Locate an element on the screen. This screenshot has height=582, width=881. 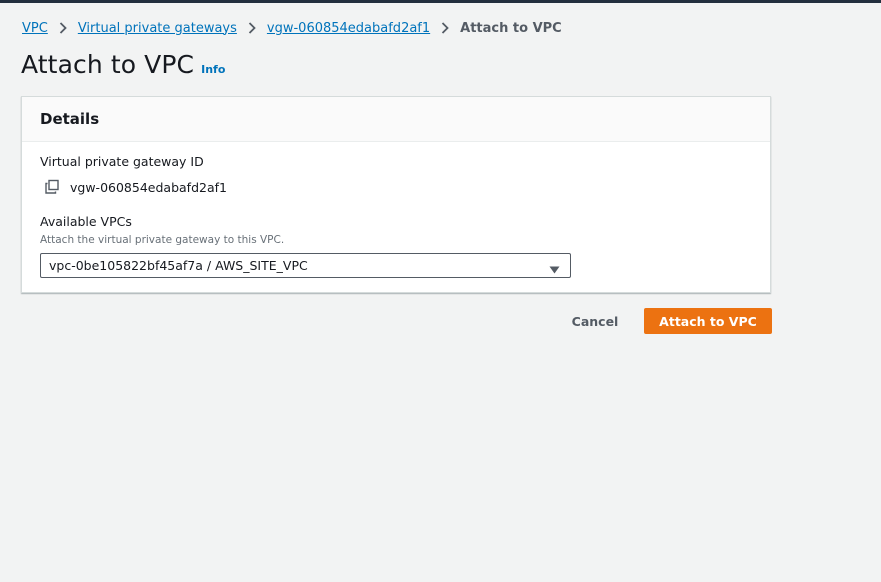
breadcrumb-item-vpc: VPC is located at coordinates (35, 28).